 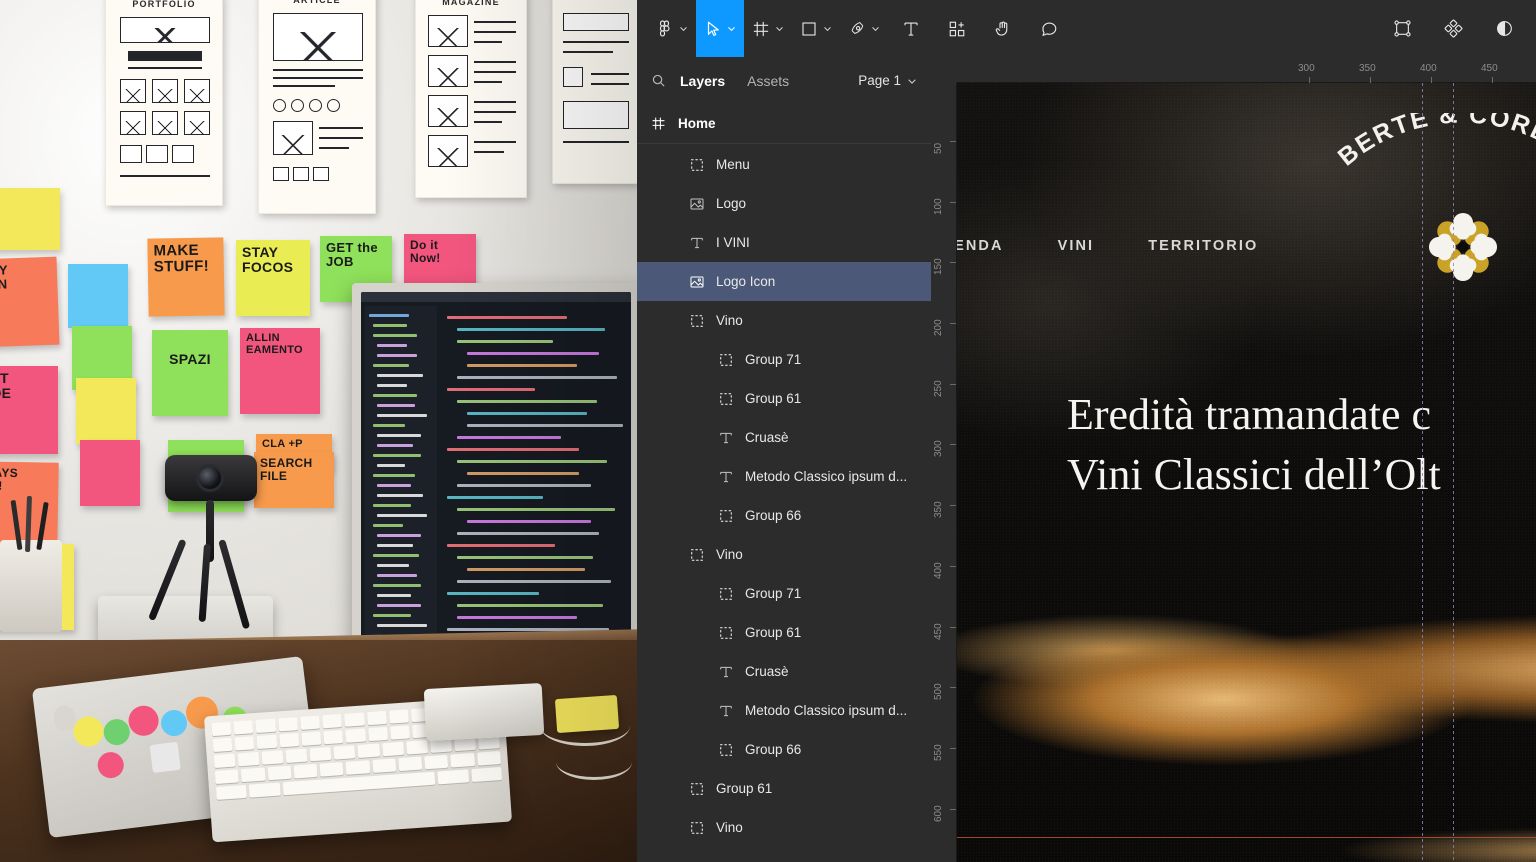 I want to click on text-tool-icon, so click(x=911, y=28).